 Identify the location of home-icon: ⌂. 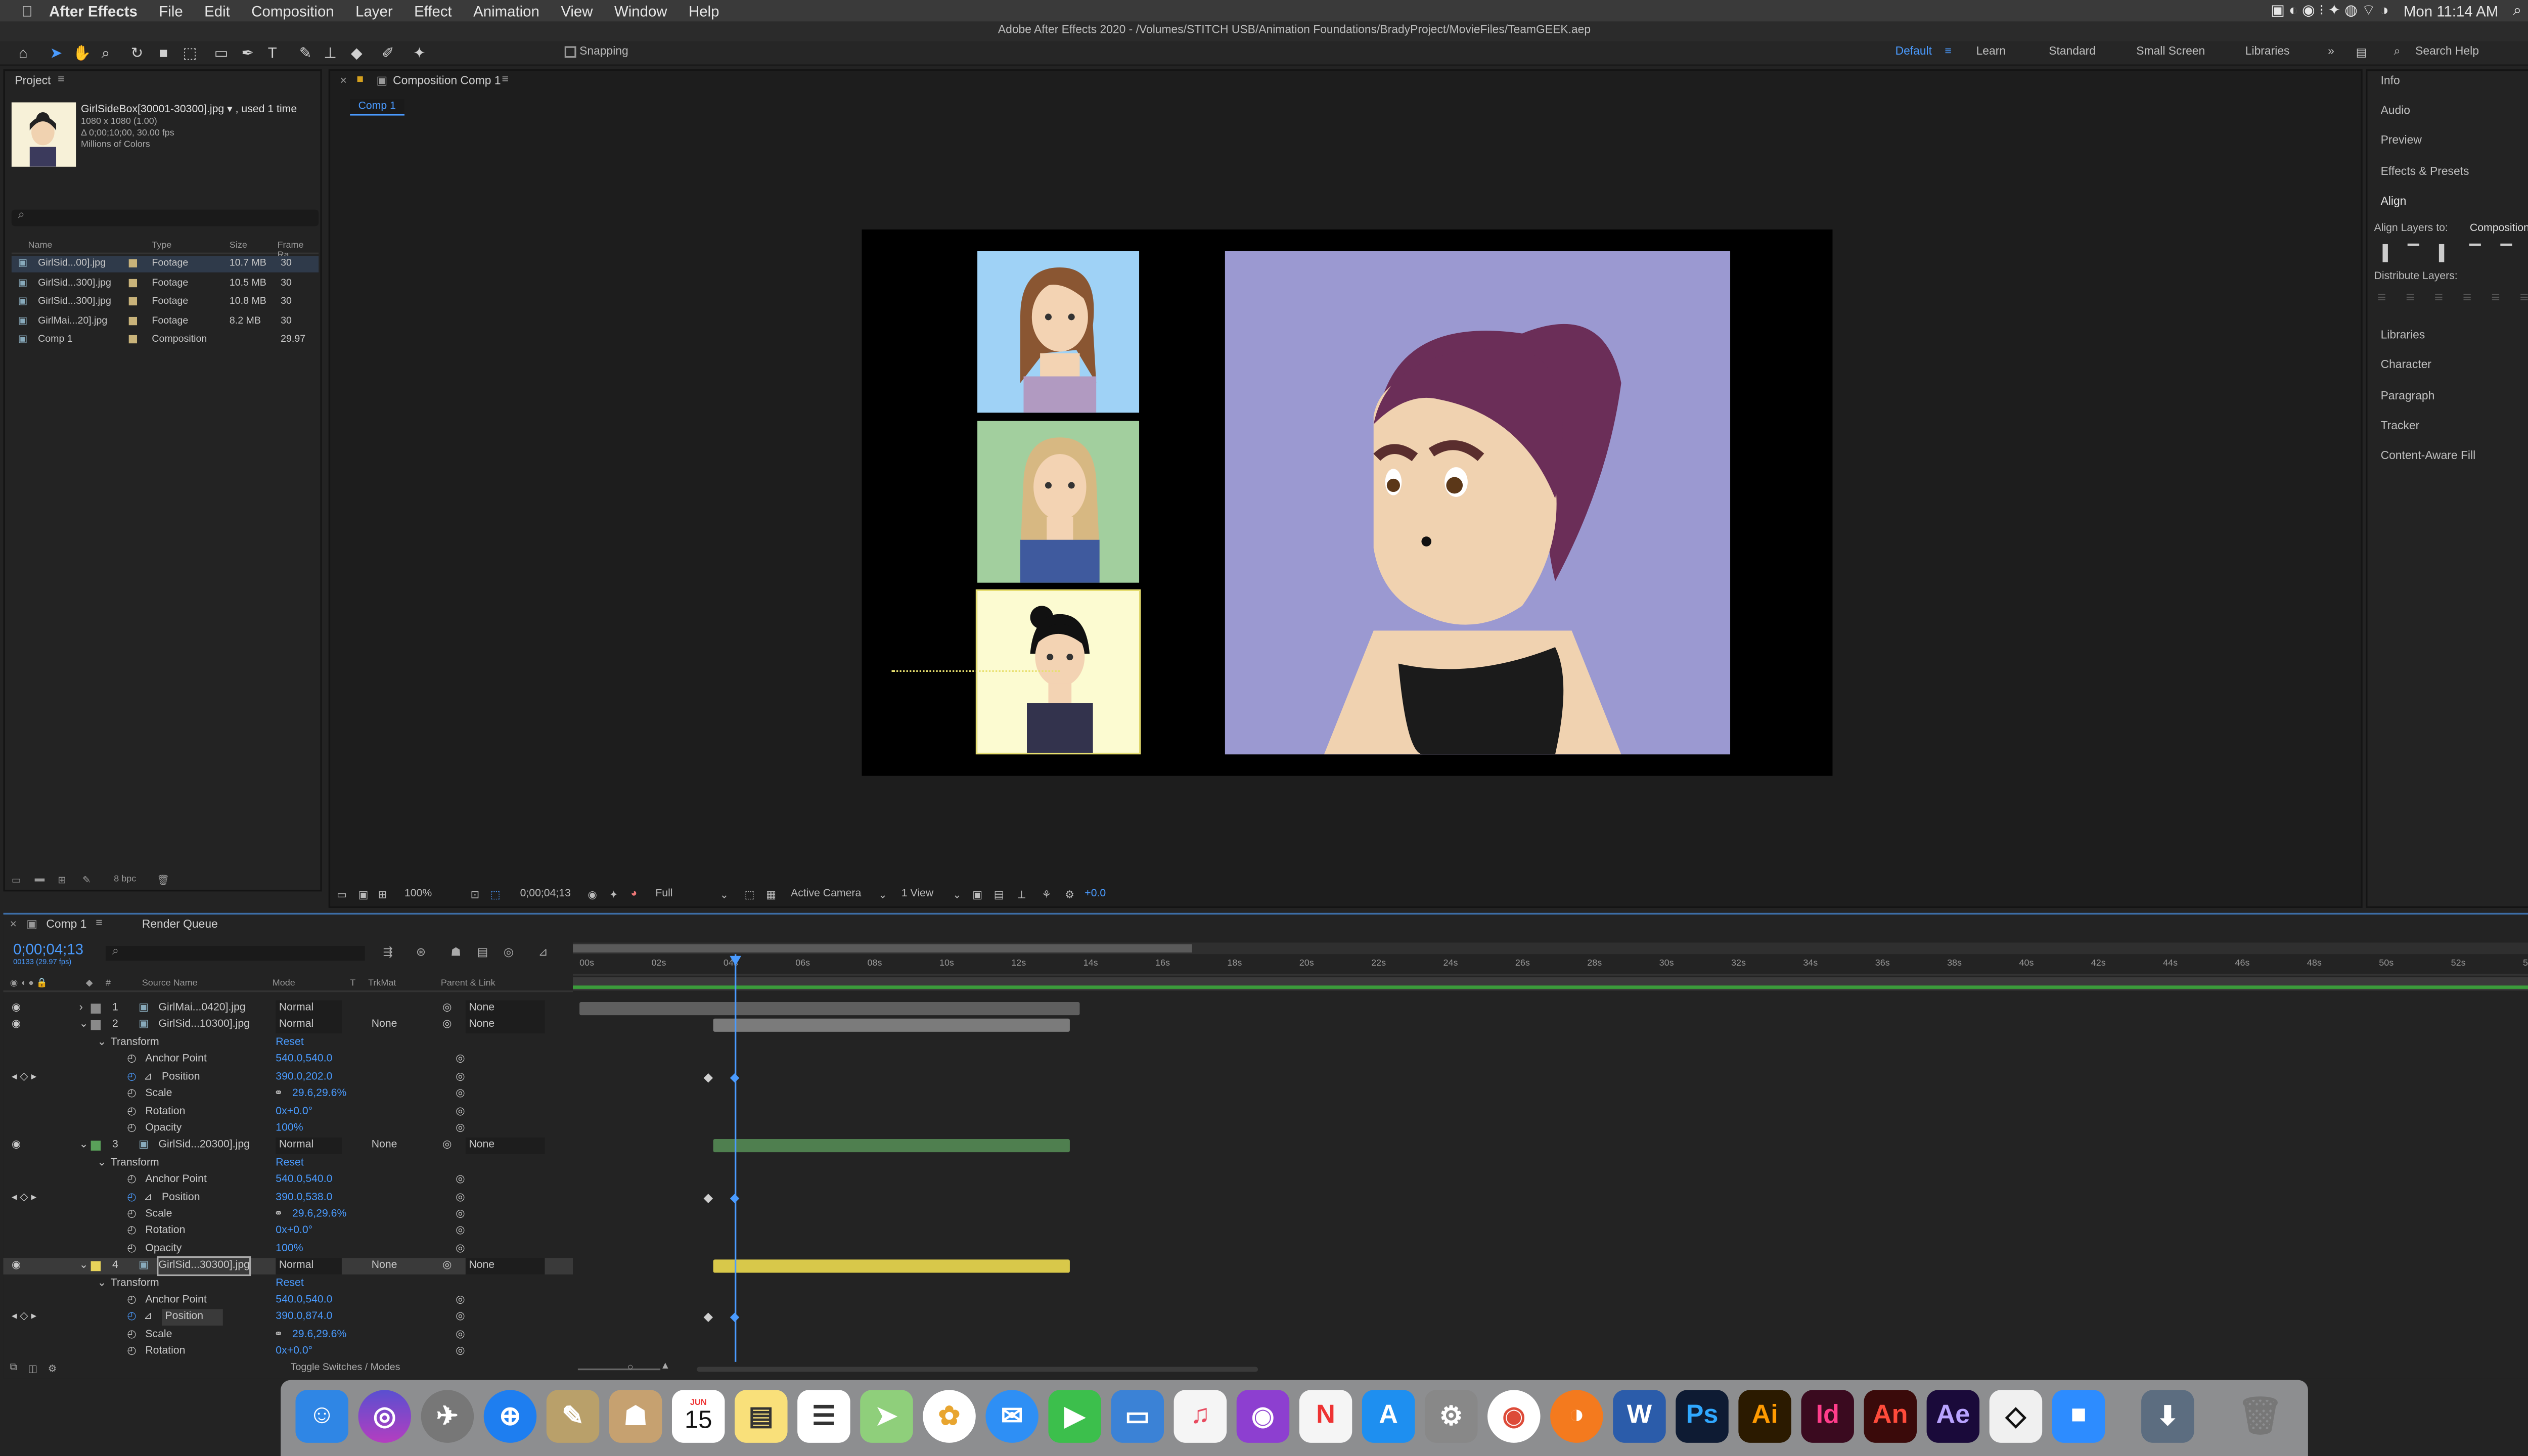
(23, 52).